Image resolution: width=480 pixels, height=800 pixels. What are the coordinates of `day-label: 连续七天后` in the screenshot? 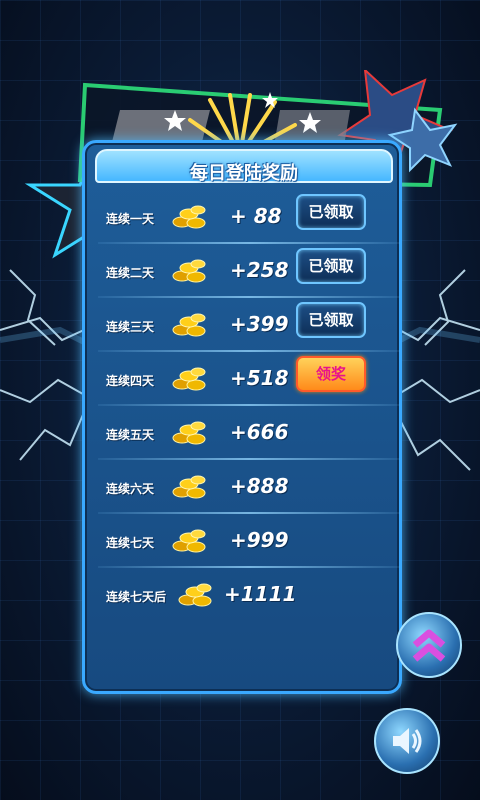 It's located at (136, 597).